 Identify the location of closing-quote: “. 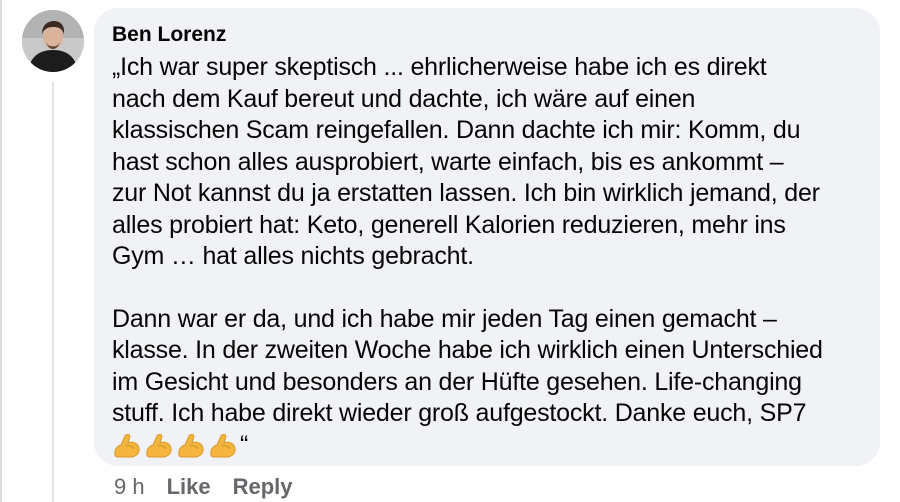
(244, 444).